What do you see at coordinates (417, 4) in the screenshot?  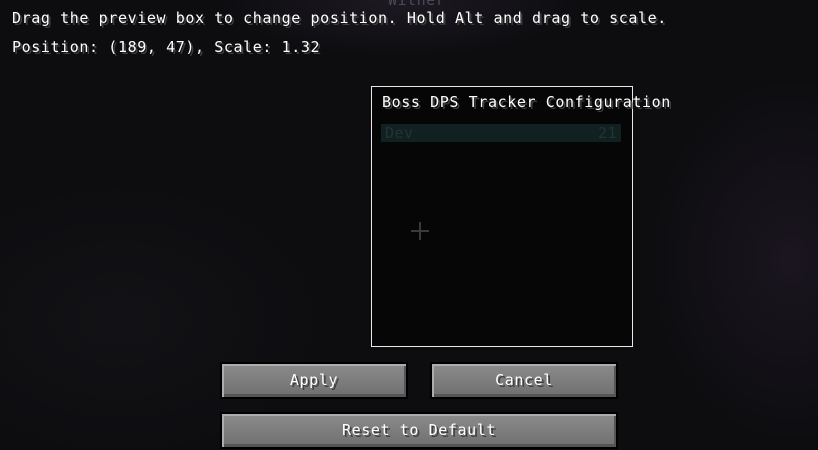 I see `background-boss-name: Wither` at bounding box center [417, 4].